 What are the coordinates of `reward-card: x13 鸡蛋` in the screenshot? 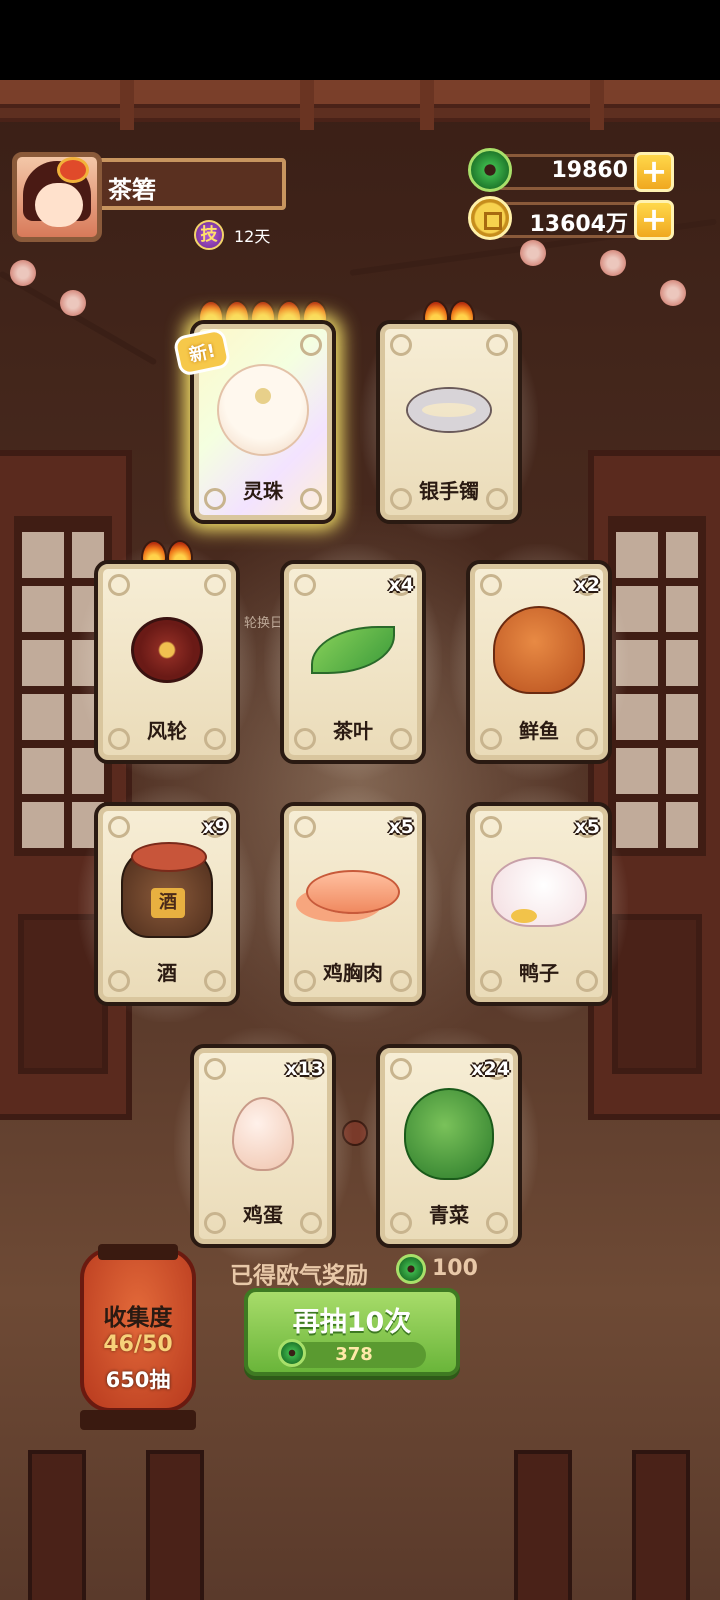 It's located at (263, 1146).